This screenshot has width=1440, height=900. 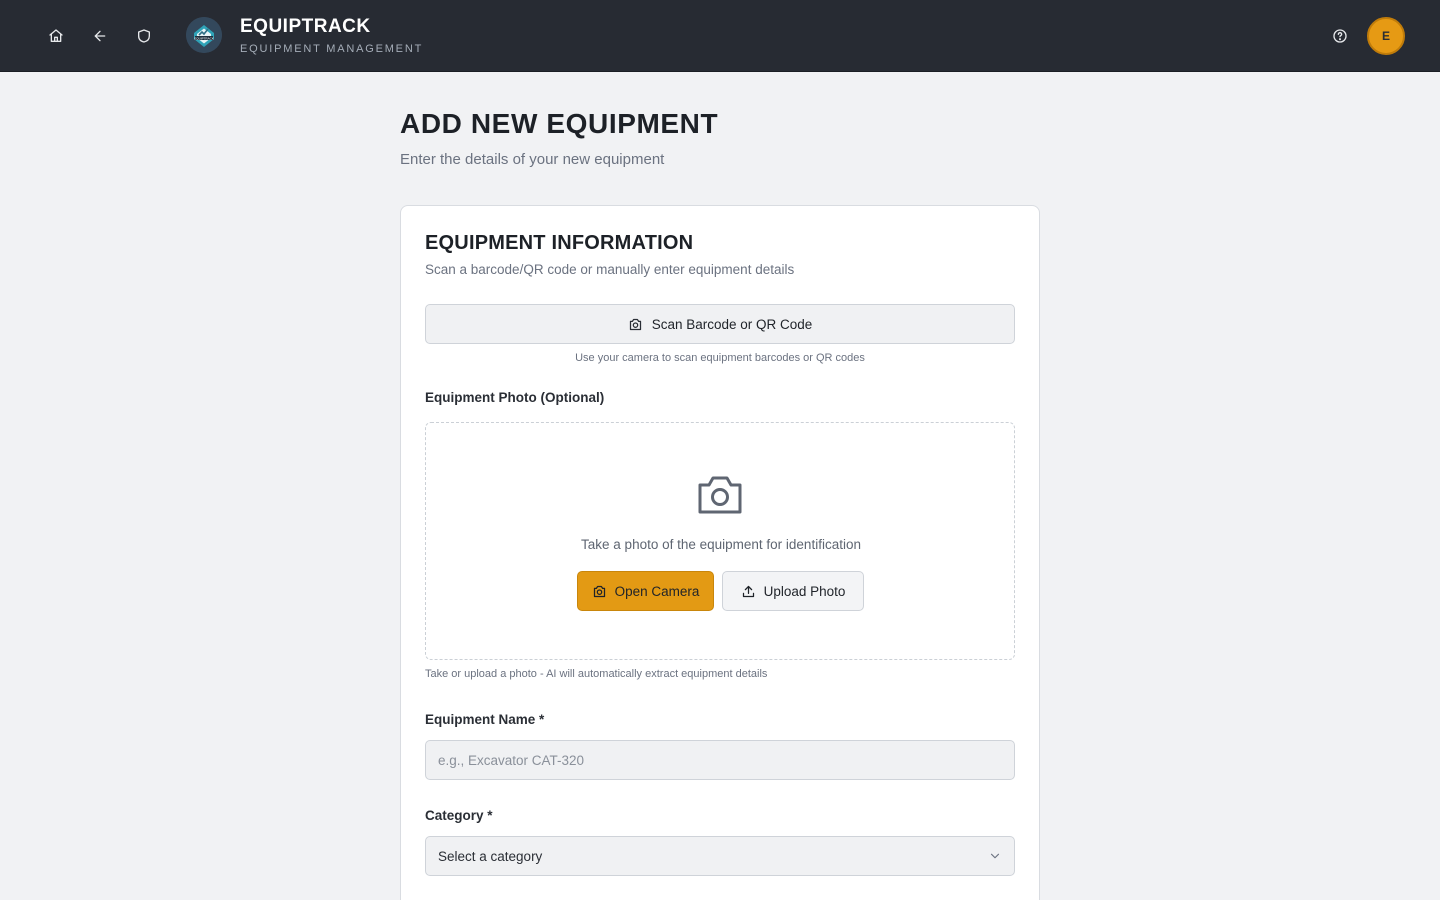 I want to click on category-select: Select a category, so click(x=720, y=856).